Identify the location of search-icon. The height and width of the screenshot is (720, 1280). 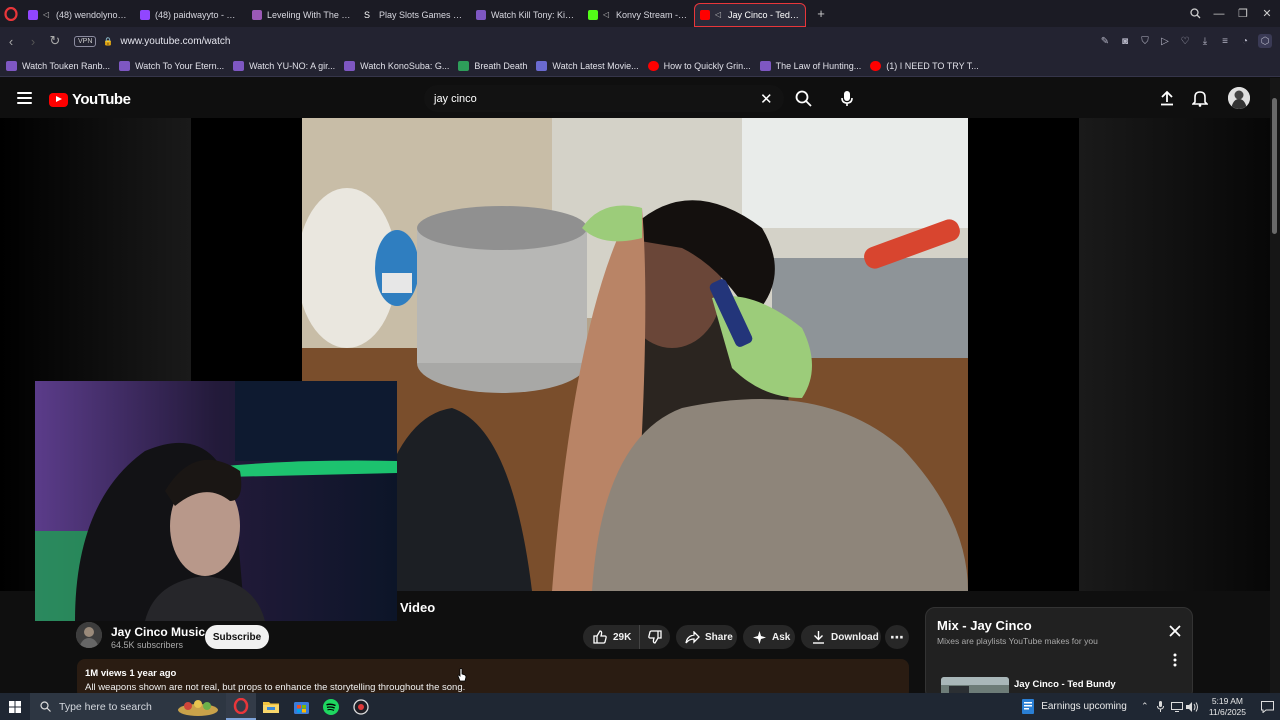
(45, 706).